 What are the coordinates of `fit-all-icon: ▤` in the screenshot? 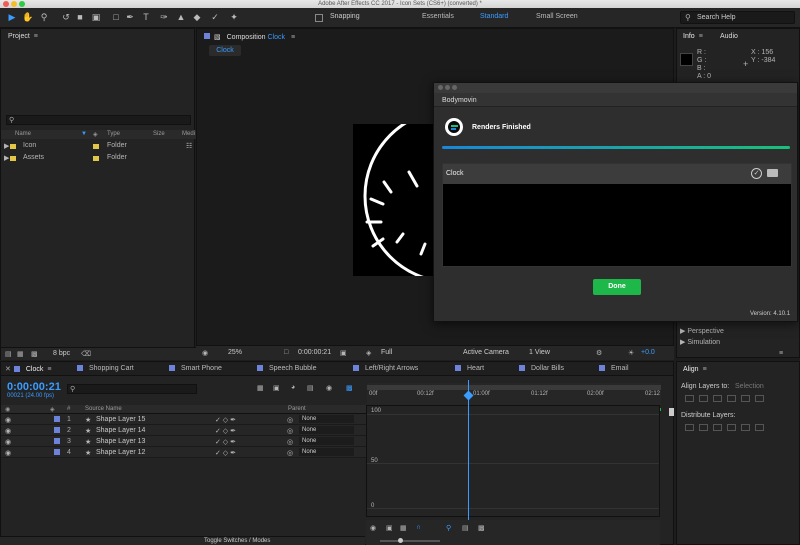 It's located at (465, 528).